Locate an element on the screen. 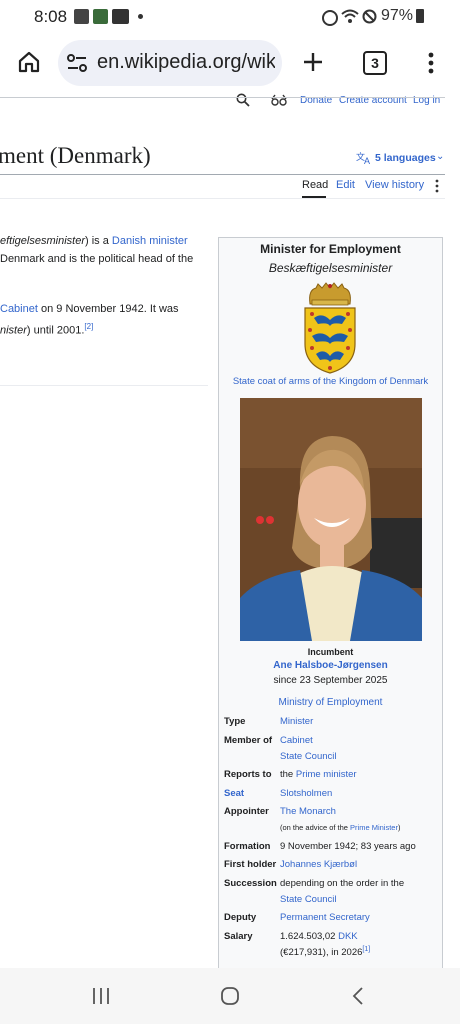 The image size is (460, 1024). deputy-label: Deputy is located at coordinates (240, 917).